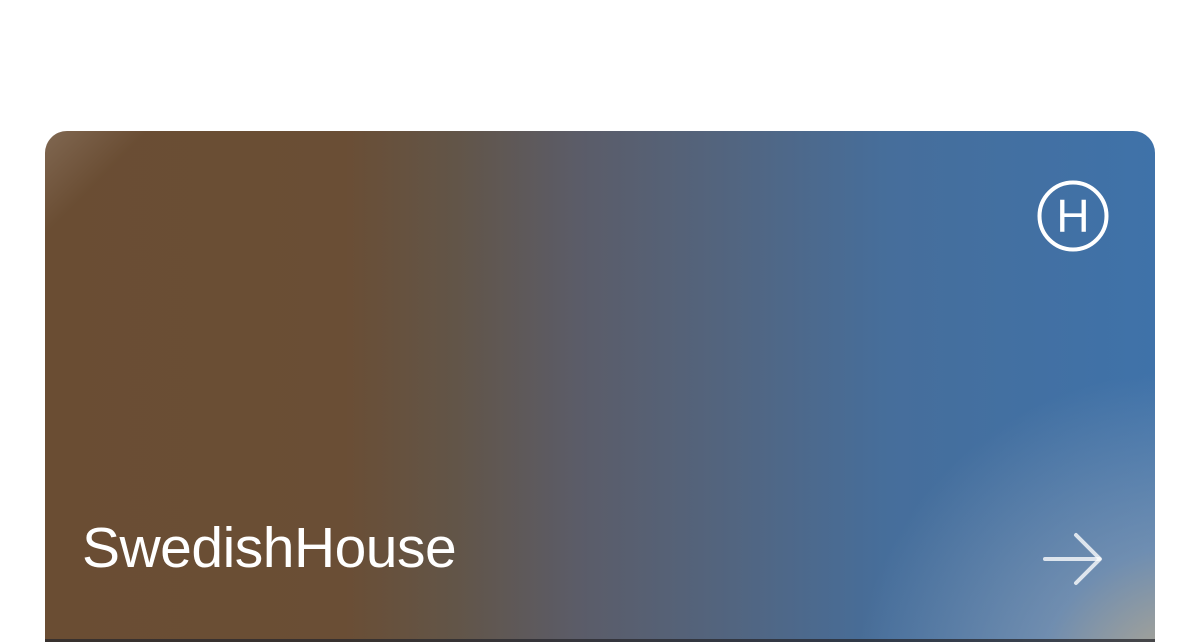  I want to click on logo-letter: H, so click(1072, 216).